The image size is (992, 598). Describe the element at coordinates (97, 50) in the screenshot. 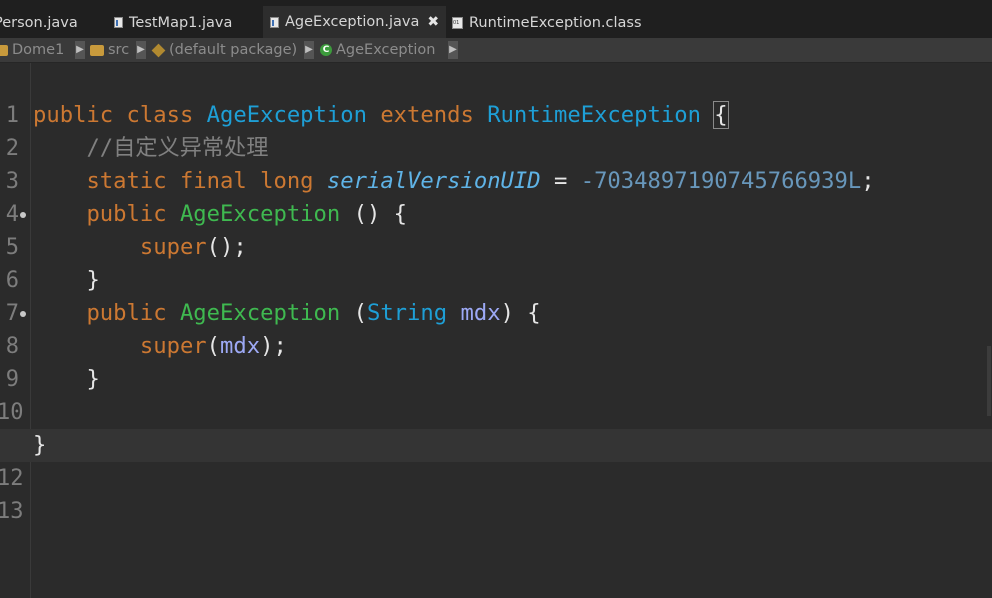

I see `source-folder-icon` at that location.